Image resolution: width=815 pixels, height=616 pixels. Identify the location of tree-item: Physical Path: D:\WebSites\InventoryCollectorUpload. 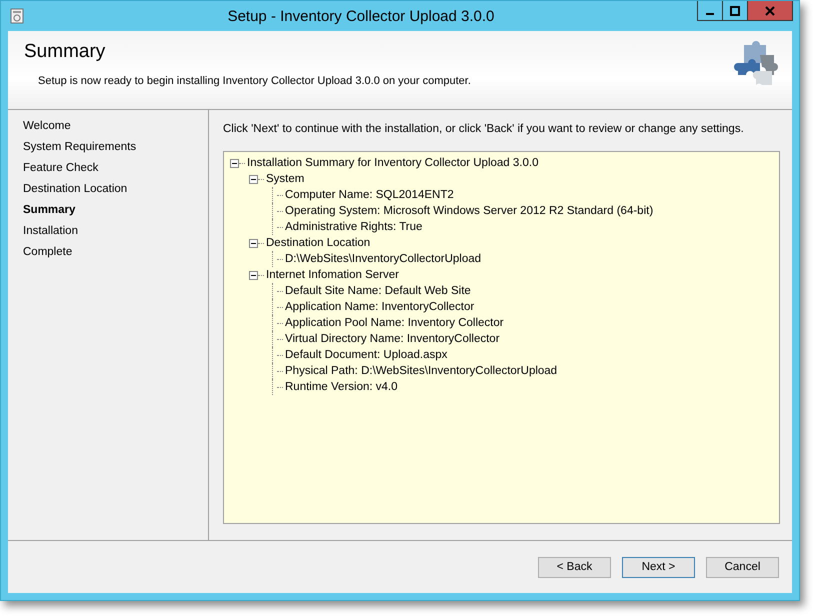
(421, 371).